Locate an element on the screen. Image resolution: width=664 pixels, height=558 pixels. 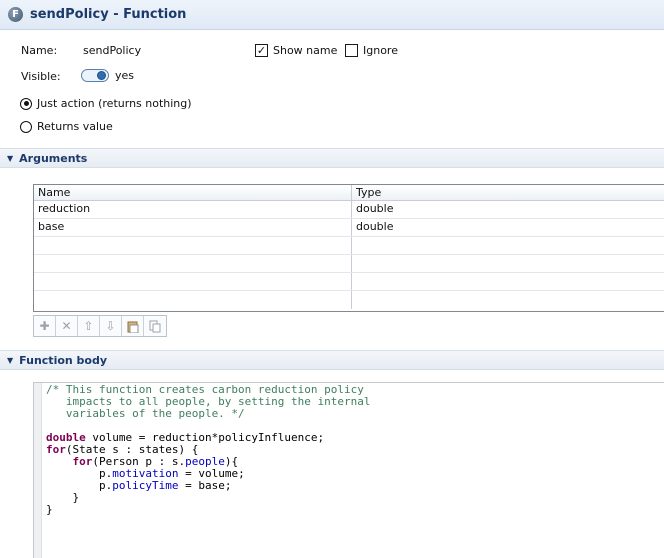
name-value: sendPolicy is located at coordinates (112, 50).